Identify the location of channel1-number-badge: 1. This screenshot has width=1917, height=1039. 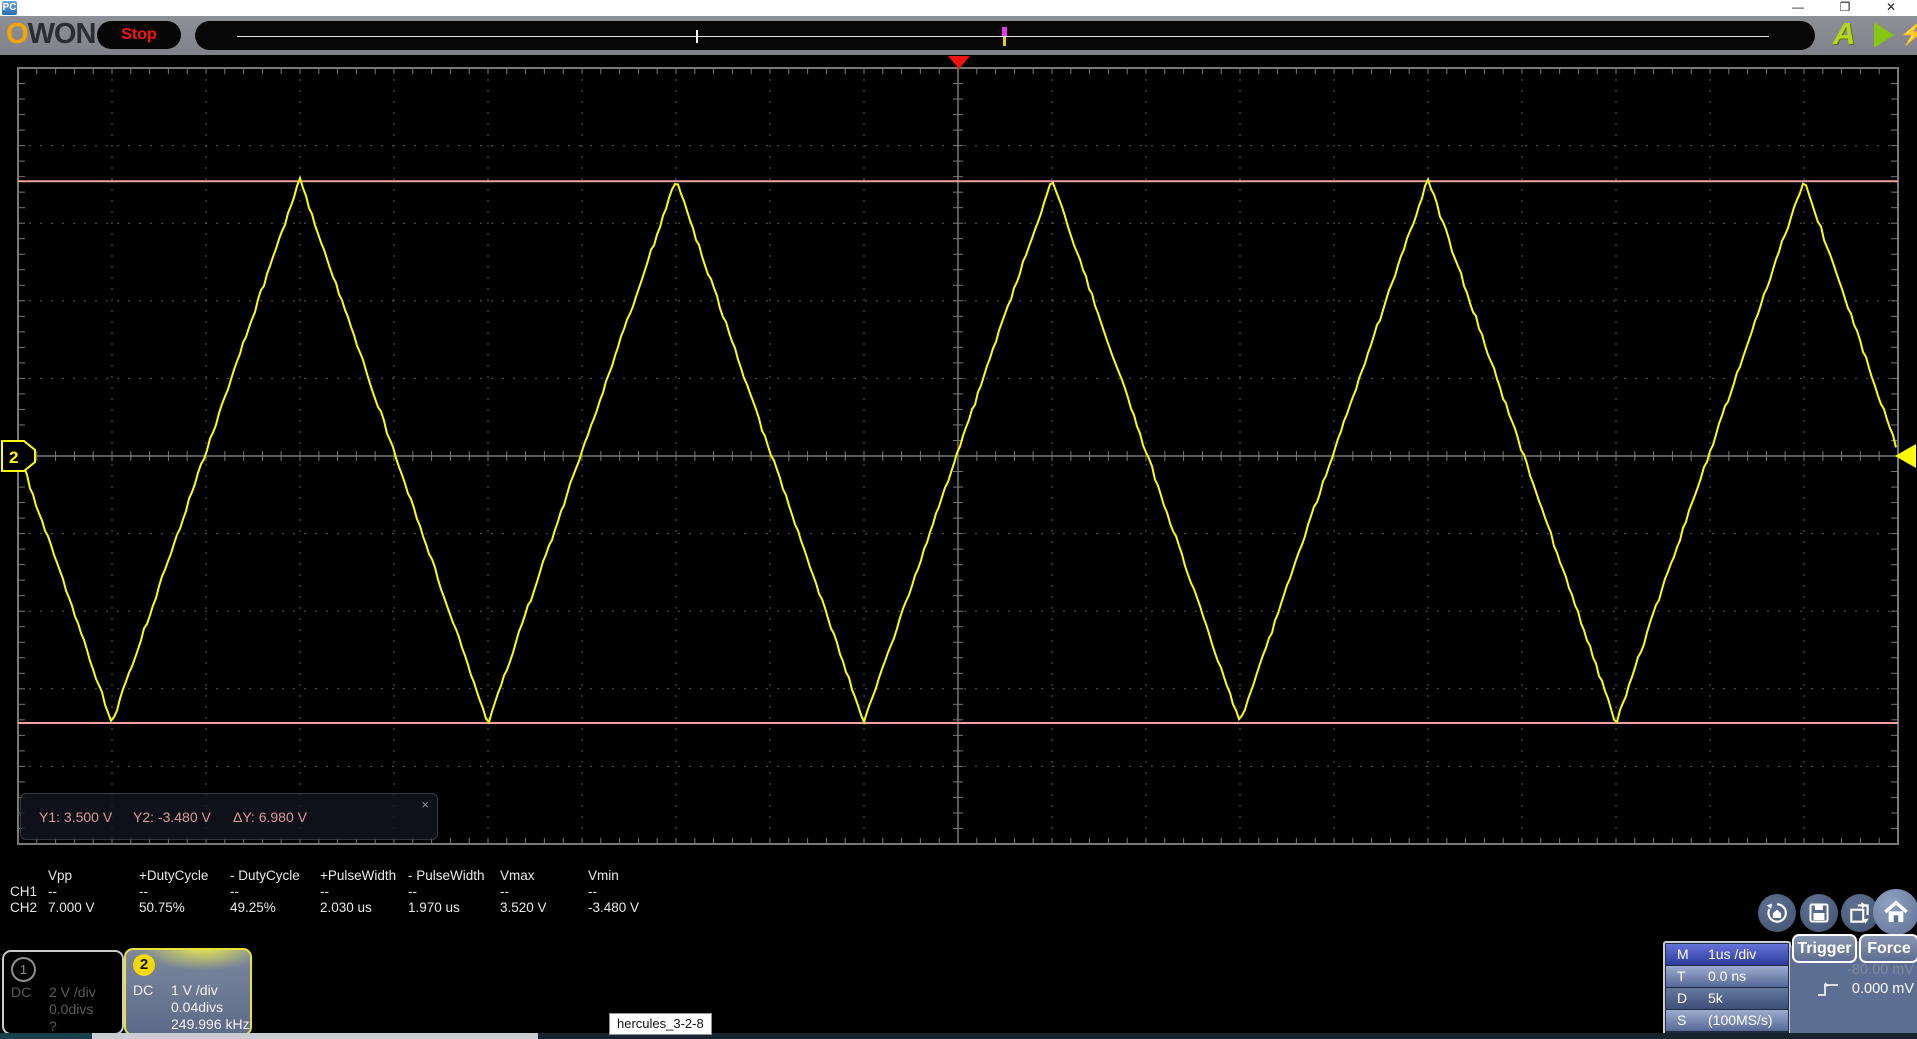
(23, 969).